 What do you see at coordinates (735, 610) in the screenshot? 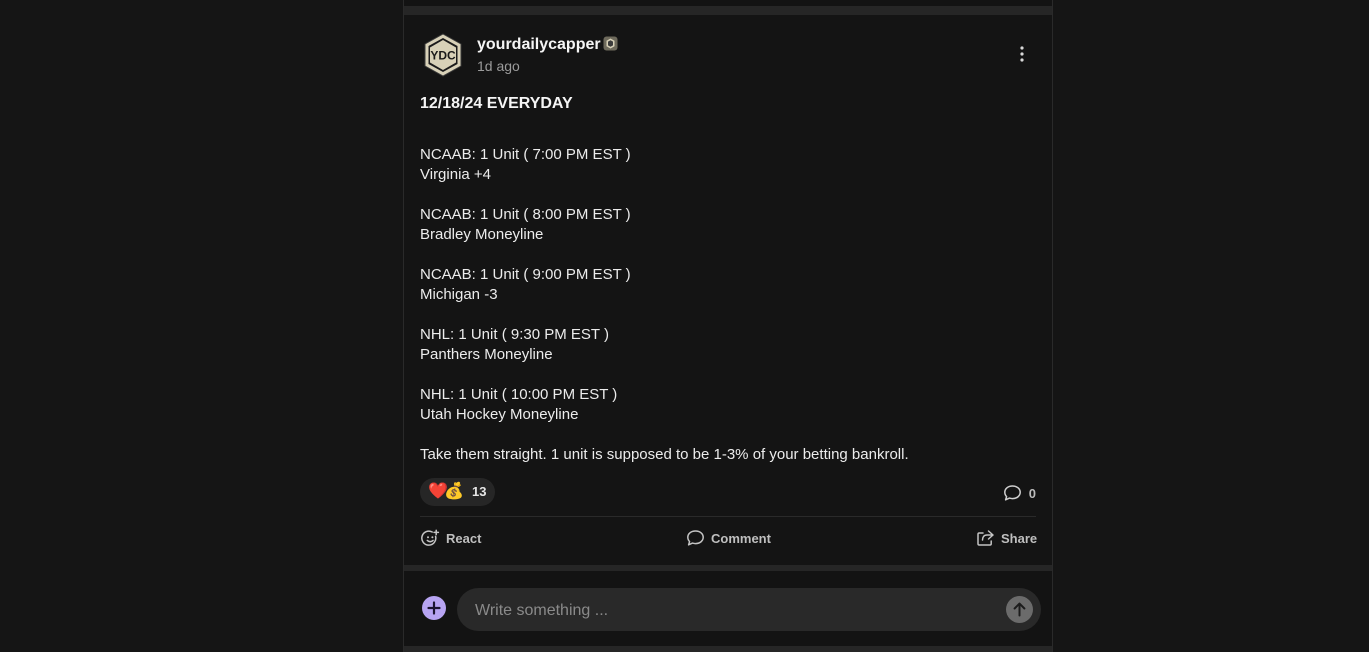
I see `comment-input` at bounding box center [735, 610].